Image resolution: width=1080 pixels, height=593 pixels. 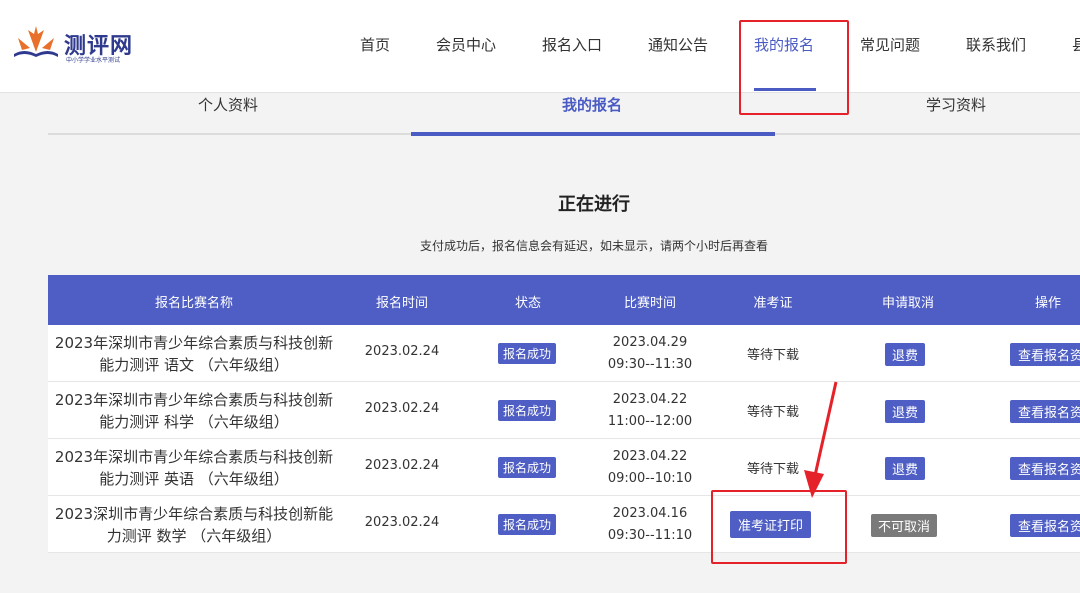 I want to click on print-highlight-box, so click(x=779, y=527).